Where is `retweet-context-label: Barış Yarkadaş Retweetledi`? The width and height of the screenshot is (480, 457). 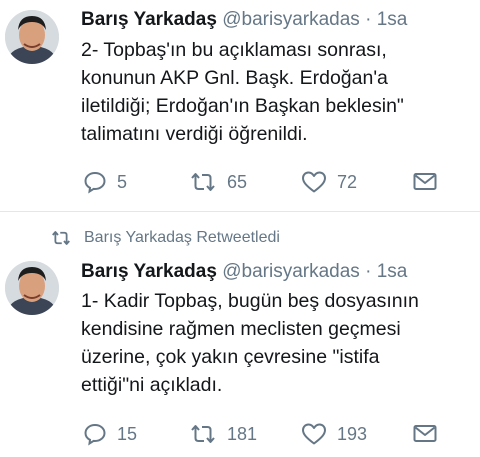
retweet-context-label: Barış Yarkadaş Retweetledi is located at coordinates (182, 237).